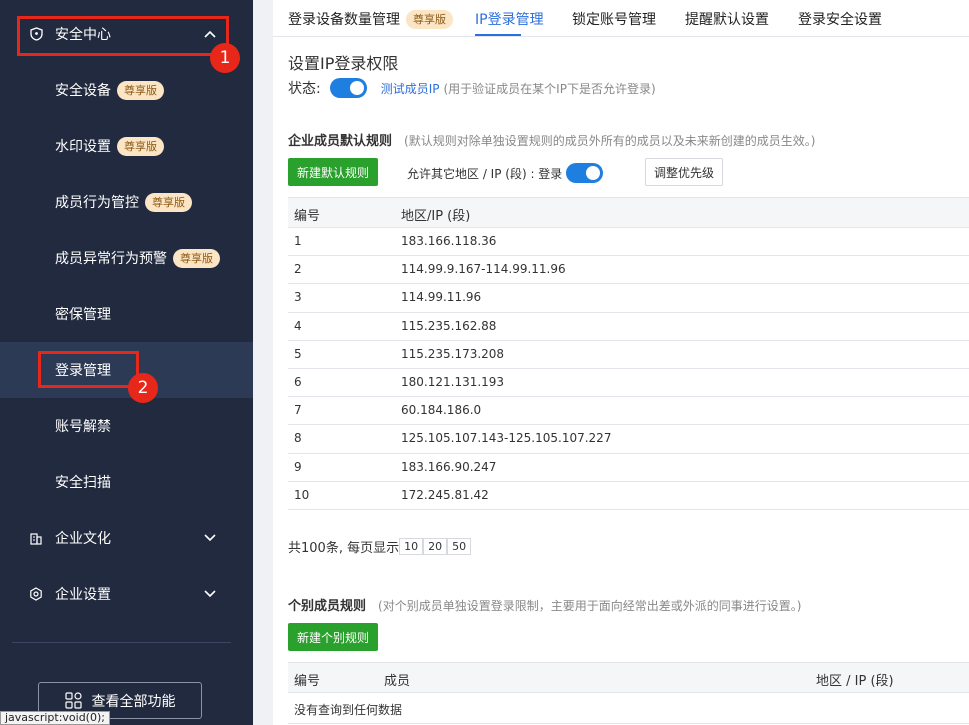 This screenshot has width=969, height=725. I want to click on cell-ip: 115.235.162.88, so click(449, 325).